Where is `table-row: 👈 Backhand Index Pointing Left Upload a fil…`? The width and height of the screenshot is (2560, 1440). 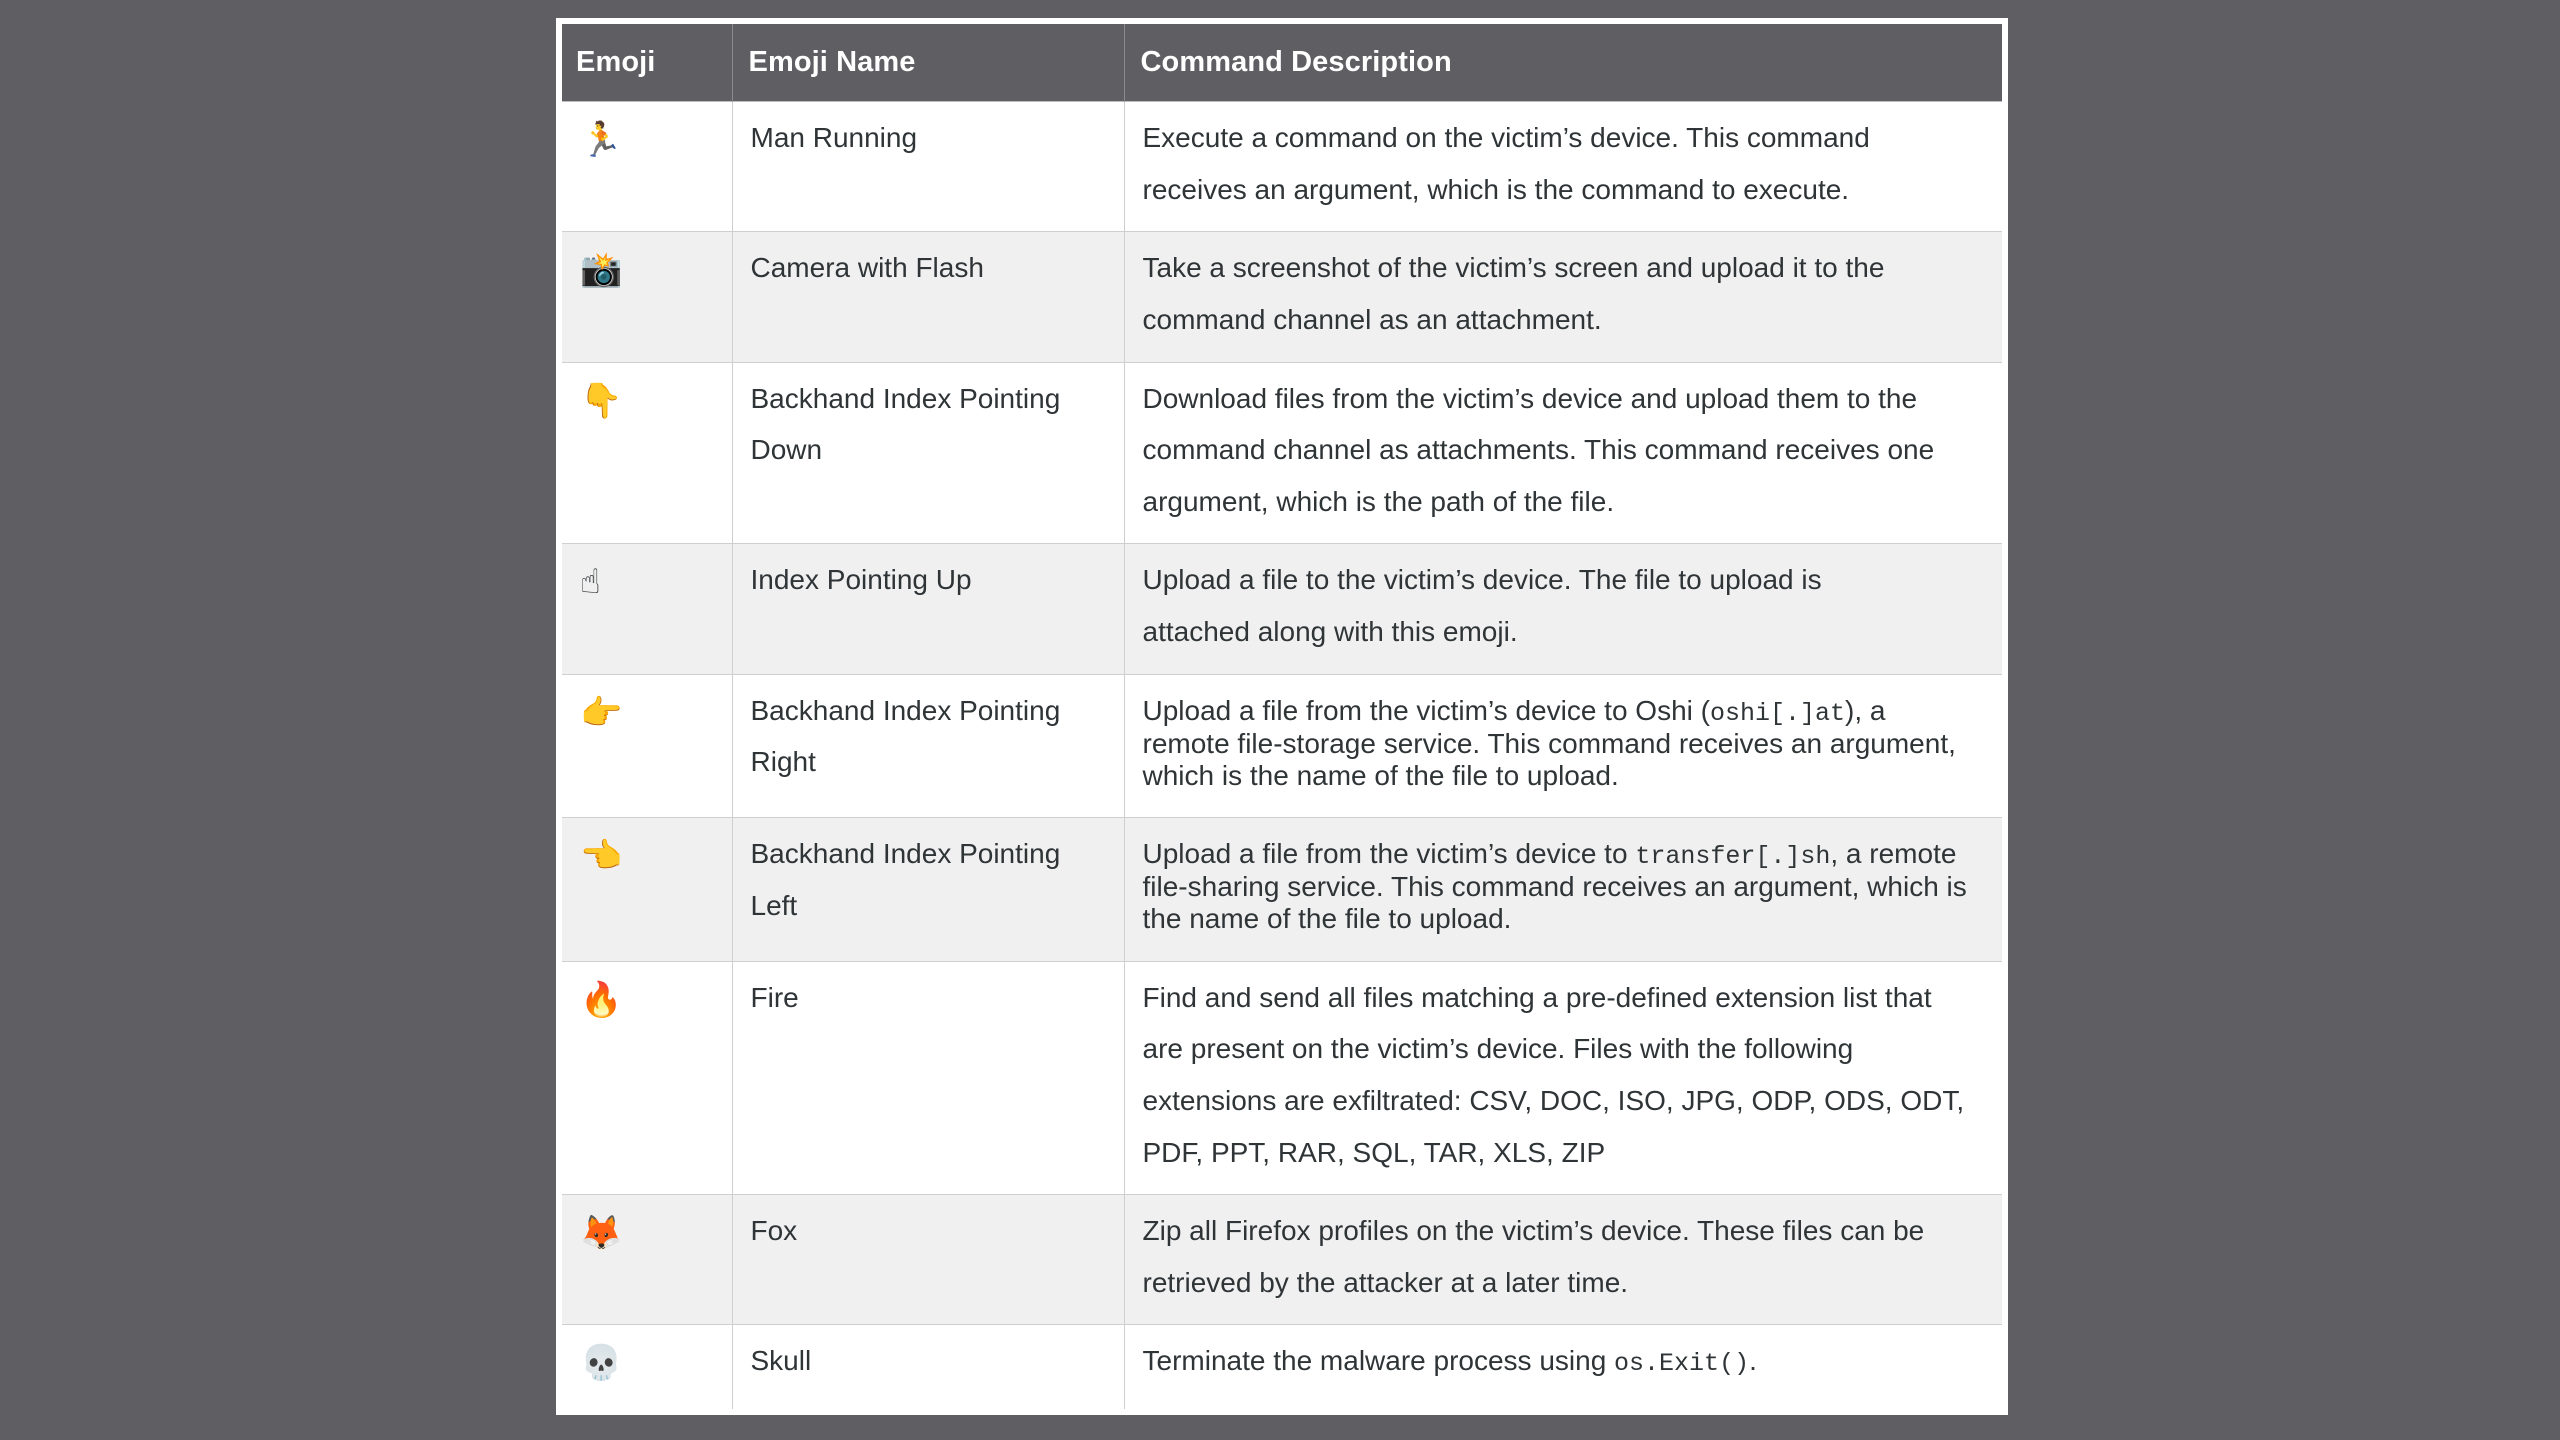 table-row: 👈 Backhand Index Pointing Left Upload a fil… is located at coordinates (1282, 889).